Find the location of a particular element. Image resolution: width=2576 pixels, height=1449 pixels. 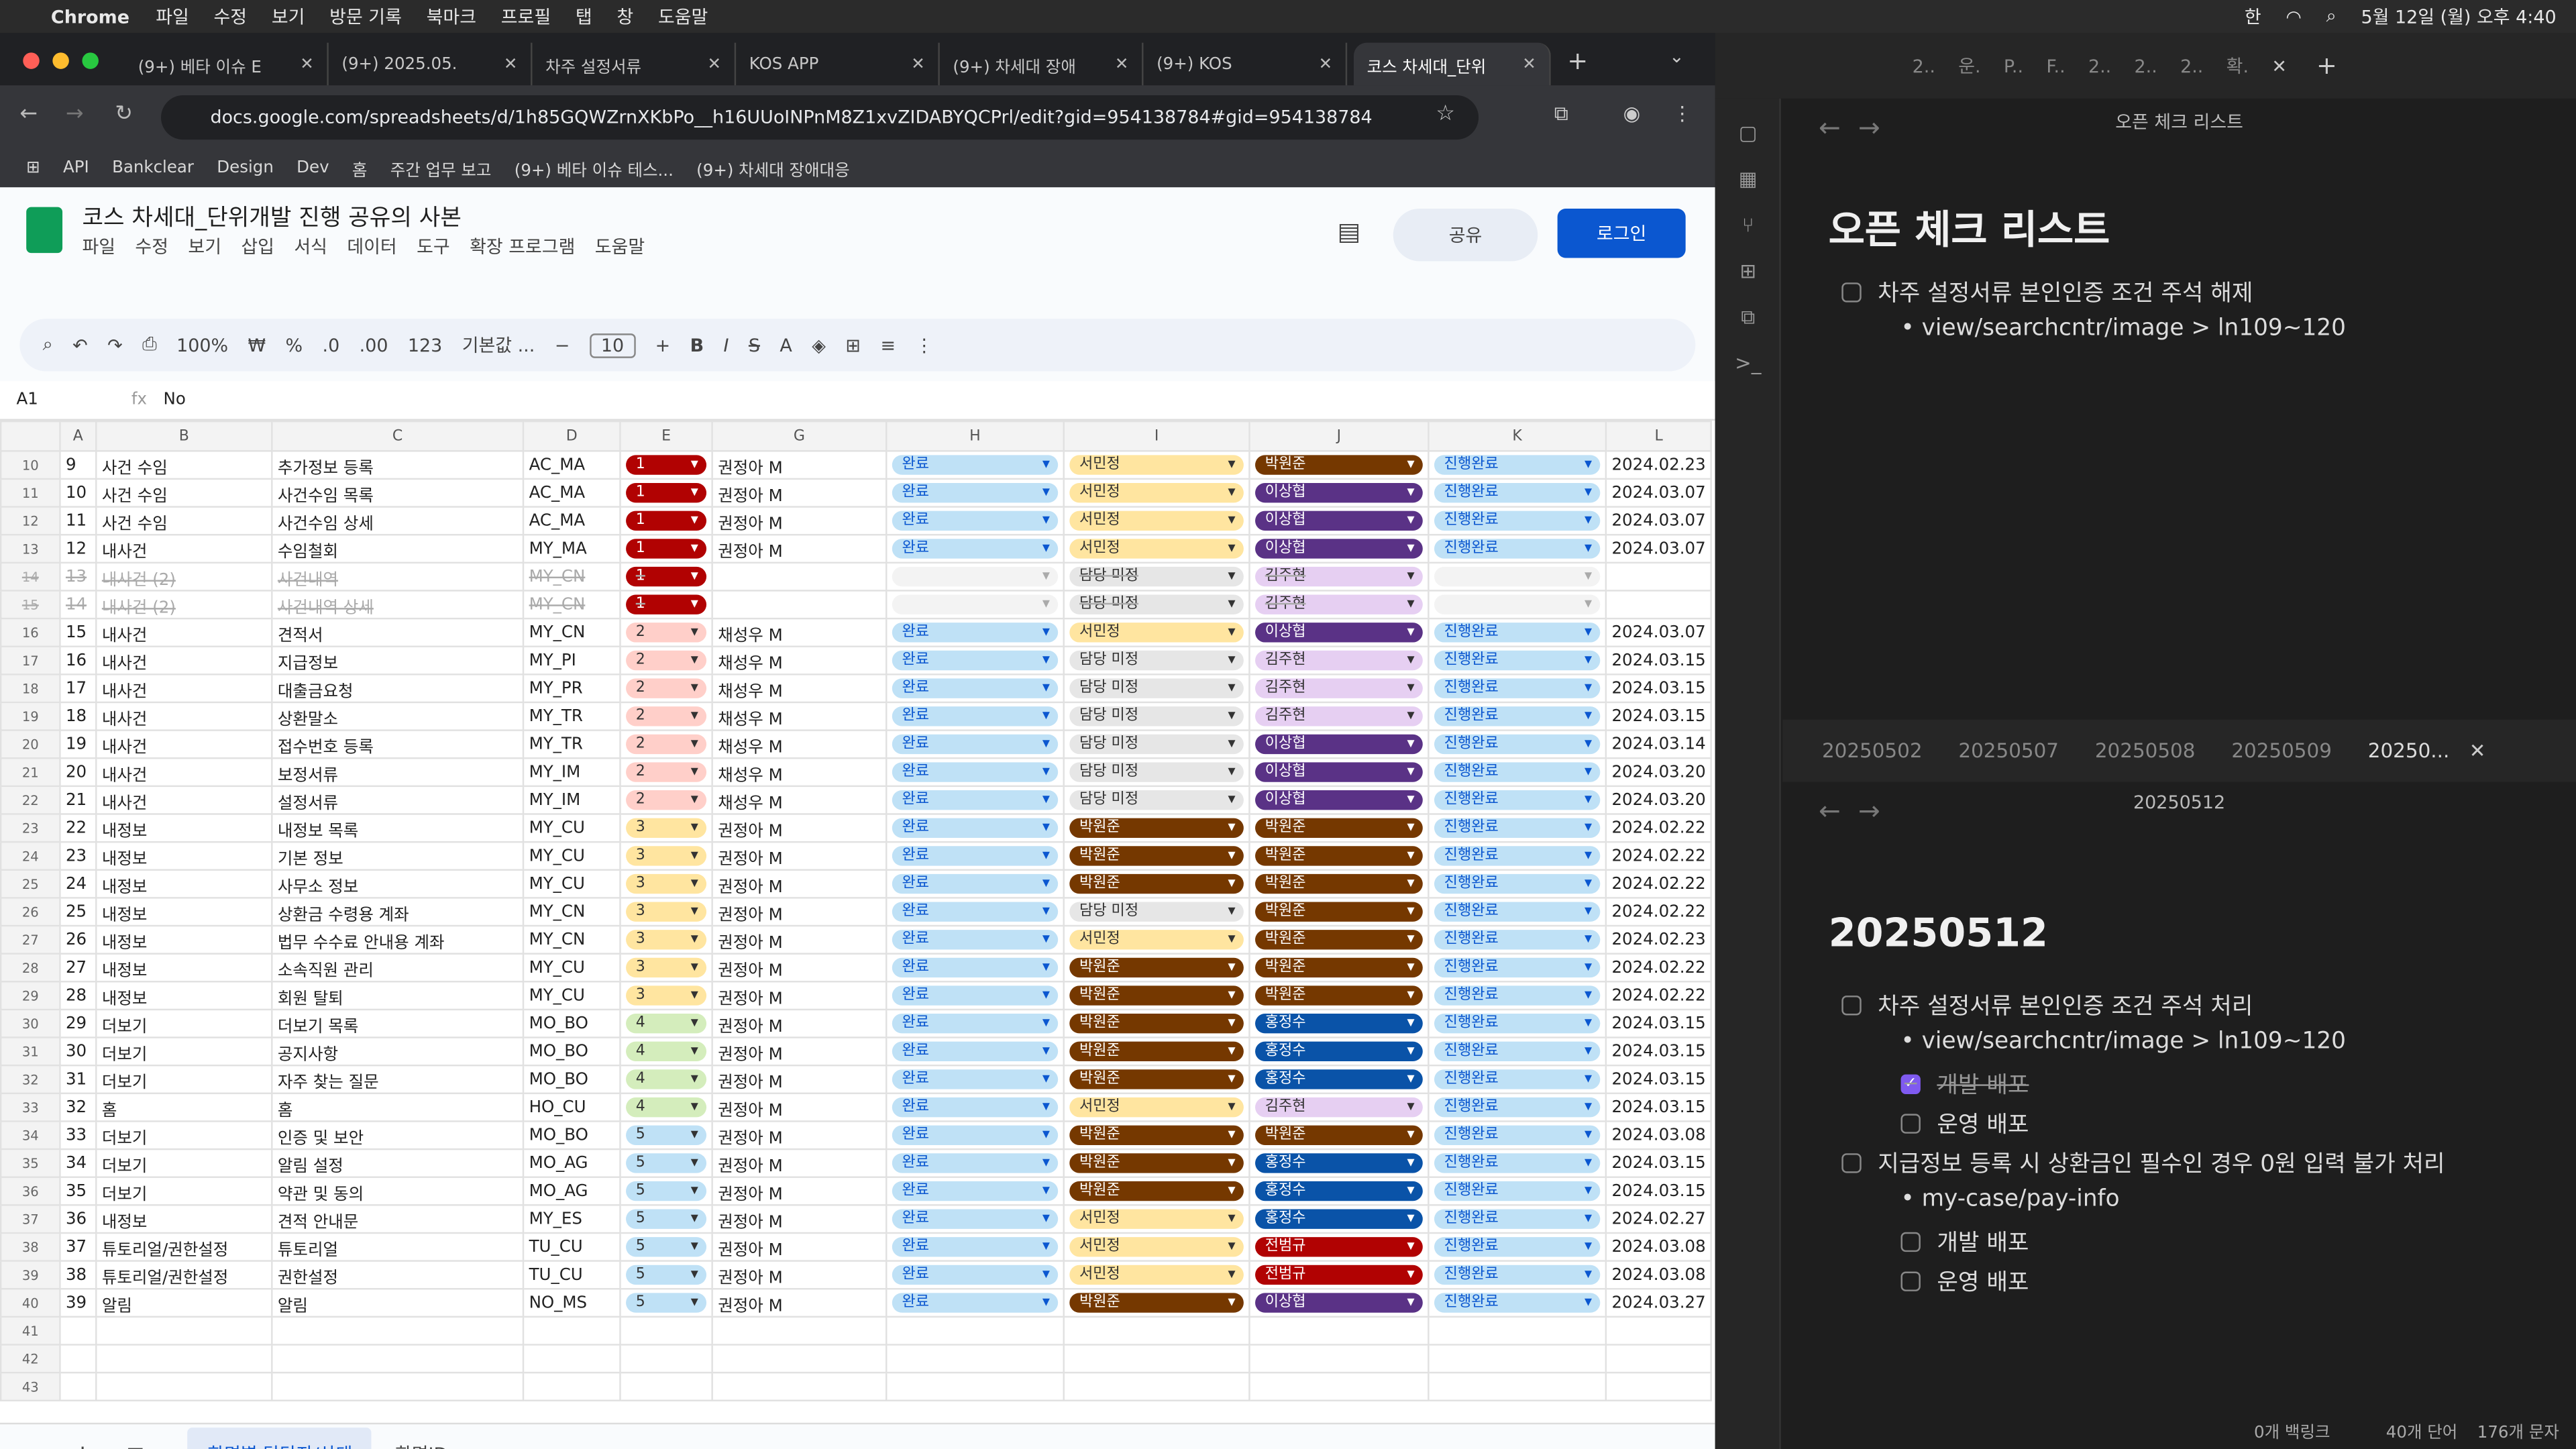

dropdown-chip: 담당 미정 is located at coordinates (1156, 604).